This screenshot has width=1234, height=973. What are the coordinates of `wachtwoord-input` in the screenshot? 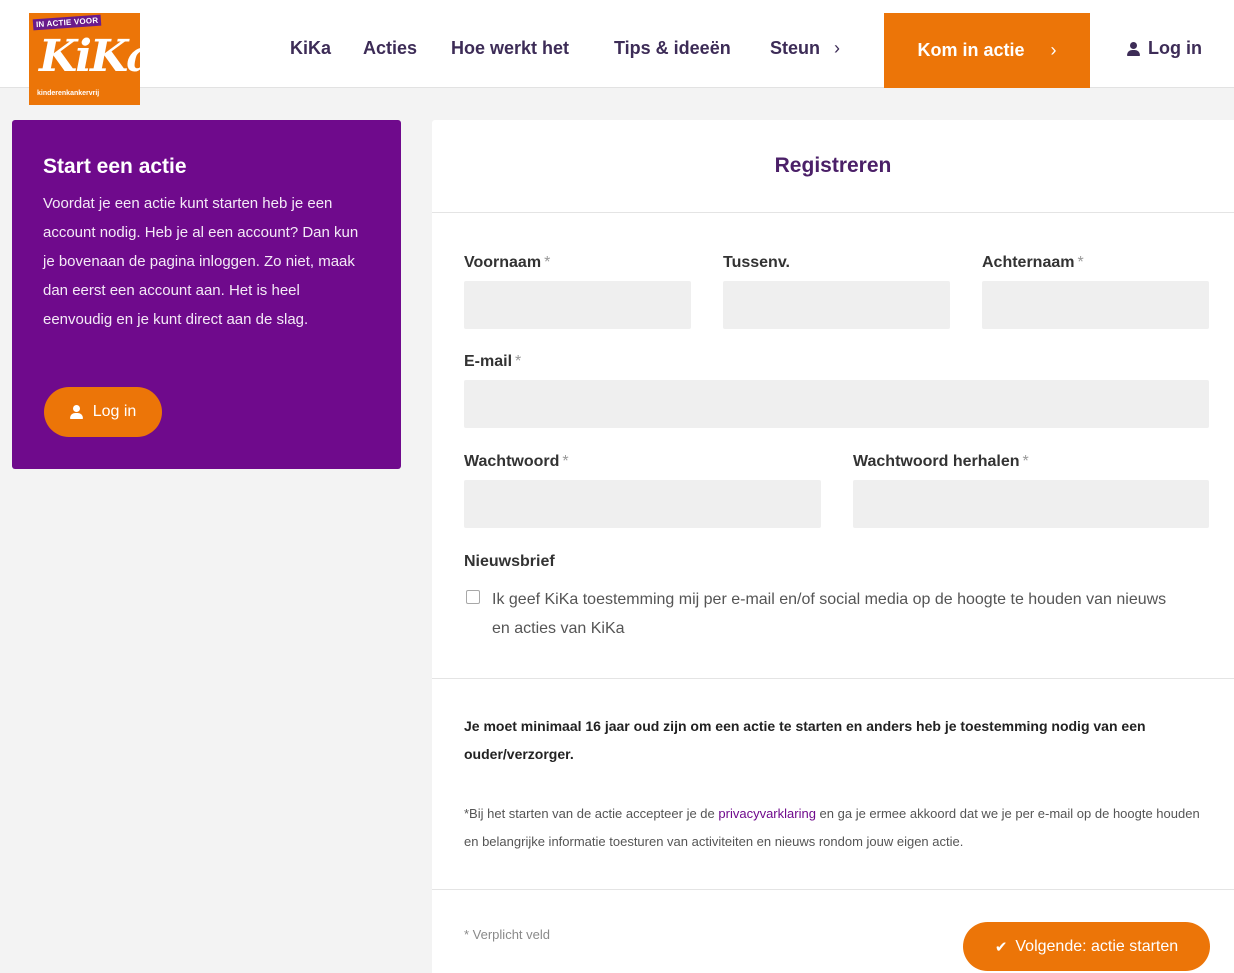 It's located at (642, 504).